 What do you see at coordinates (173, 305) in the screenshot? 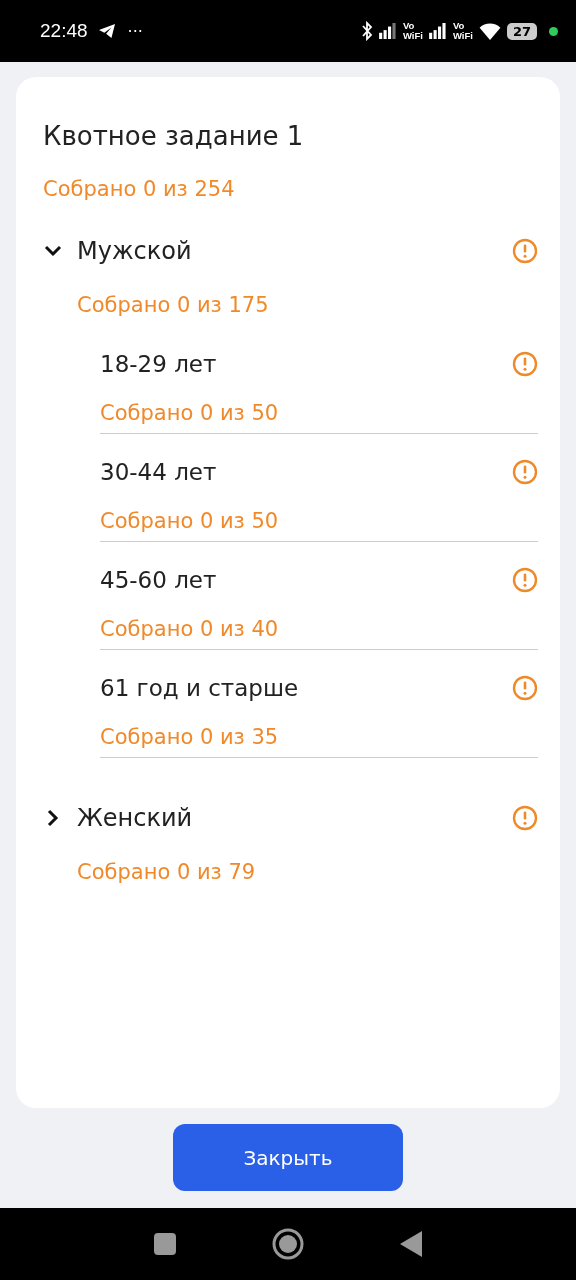
I see `collected-count: Собрано 0 из 175` at bounding box center [173, 305].